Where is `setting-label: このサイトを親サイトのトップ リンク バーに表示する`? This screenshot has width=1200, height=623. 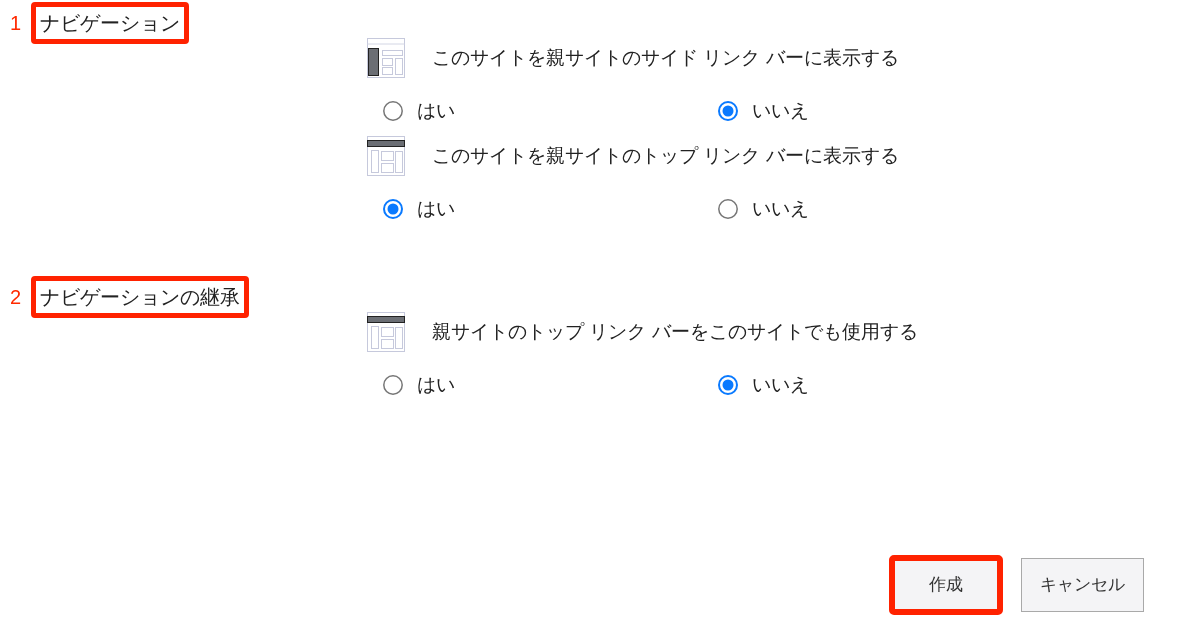 setting-label: このサイトを親サイトのトップ リンク バーに表示する is located at coordinates (665, 156).